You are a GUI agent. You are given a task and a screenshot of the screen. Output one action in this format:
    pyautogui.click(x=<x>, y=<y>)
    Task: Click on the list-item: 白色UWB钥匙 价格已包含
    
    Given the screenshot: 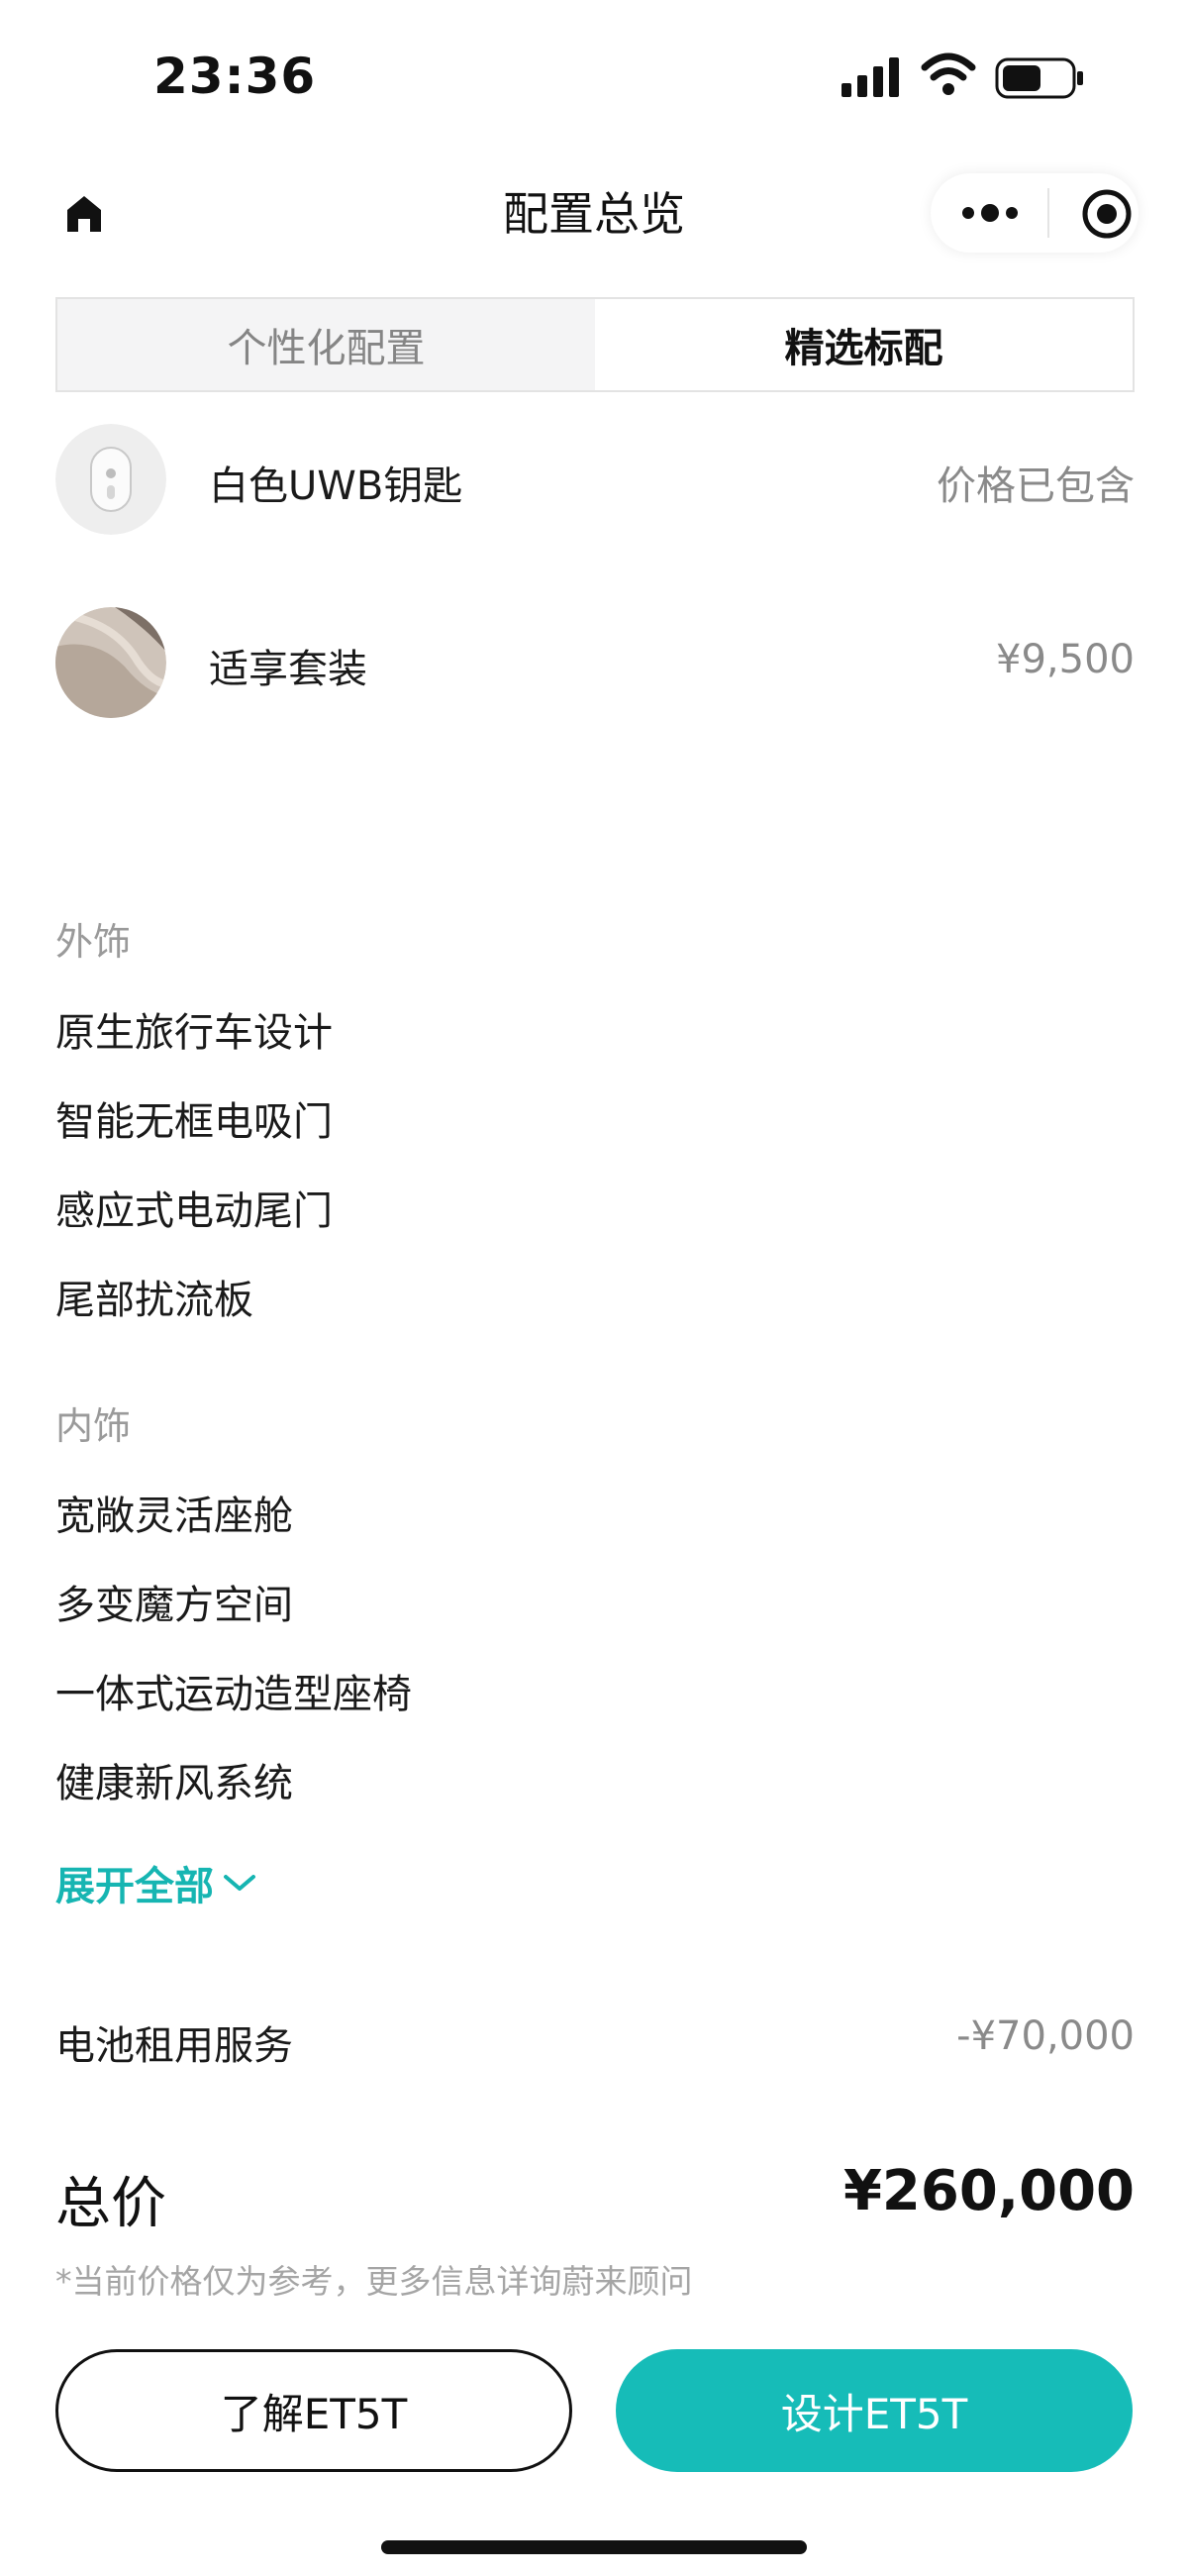 What is the action you would take?
    pyautogui.click(x=595, y=479)
    